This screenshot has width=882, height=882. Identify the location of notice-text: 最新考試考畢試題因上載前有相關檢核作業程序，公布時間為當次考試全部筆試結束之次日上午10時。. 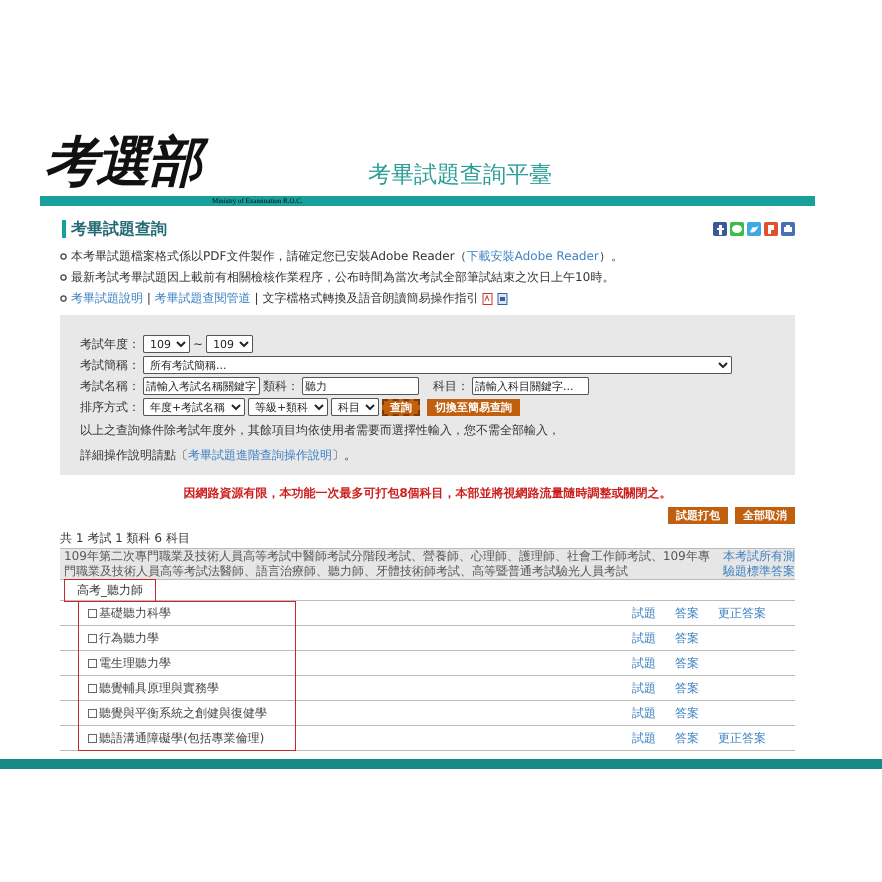
(342, 277).